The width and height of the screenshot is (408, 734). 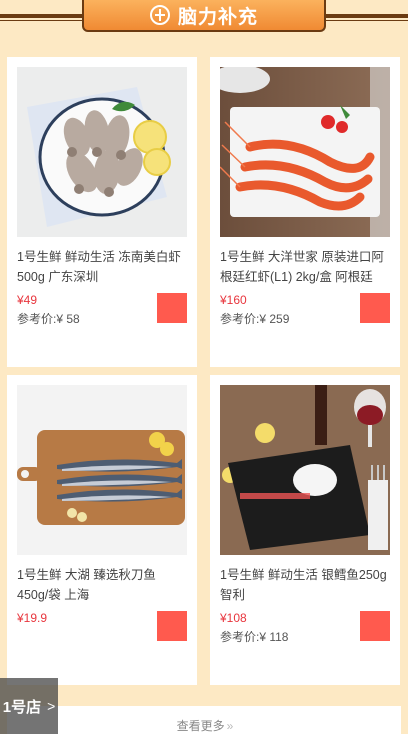 I want to click on view-more-button: 查看更多», so click(x=204, y=720).